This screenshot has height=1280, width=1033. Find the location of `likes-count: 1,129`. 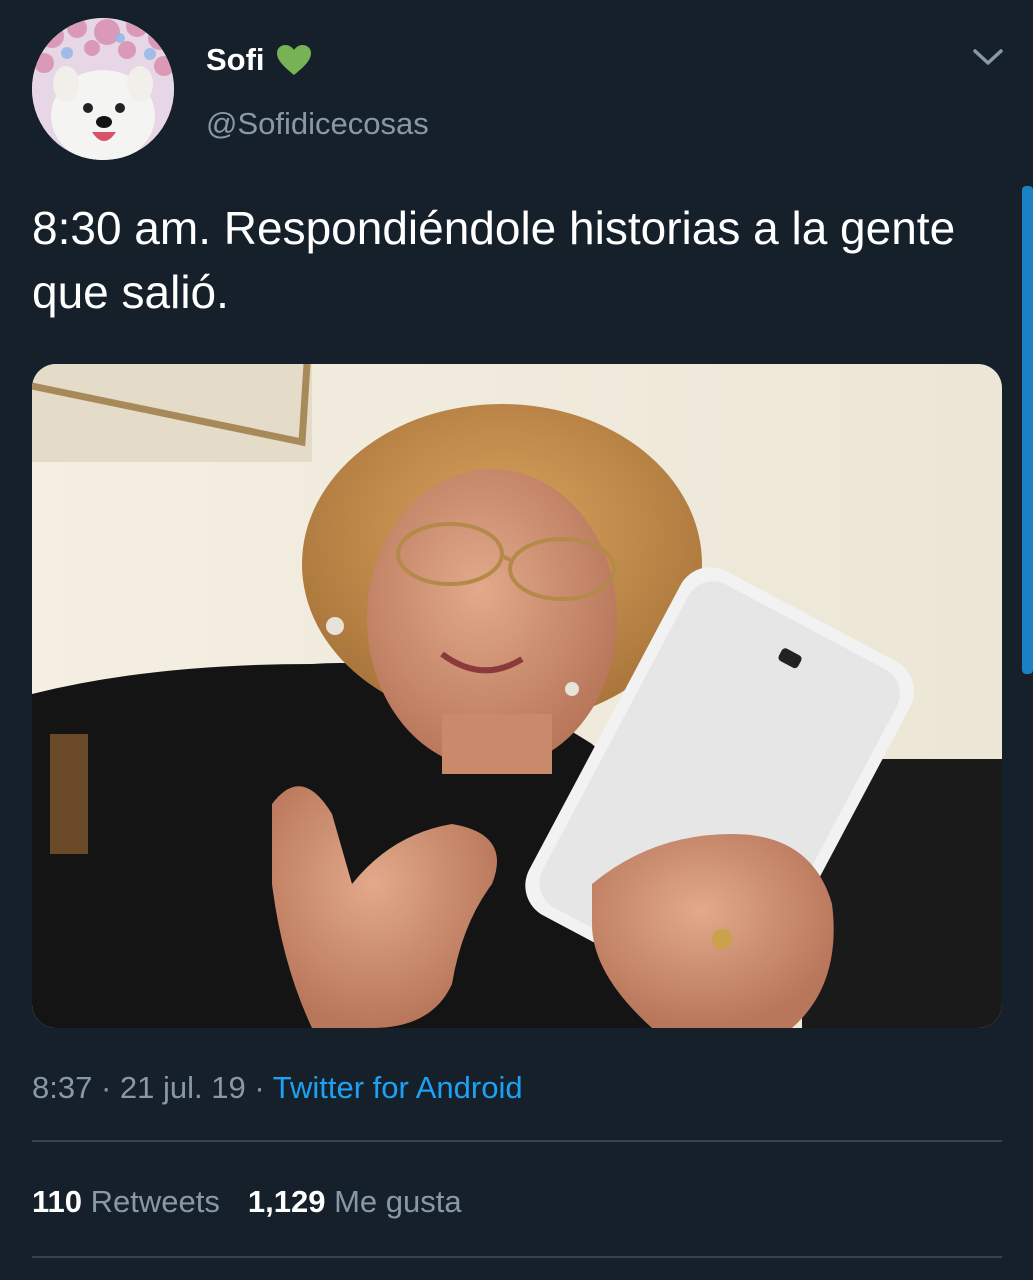

likes-count: 1,129 is located at coordinates (286, 1201).